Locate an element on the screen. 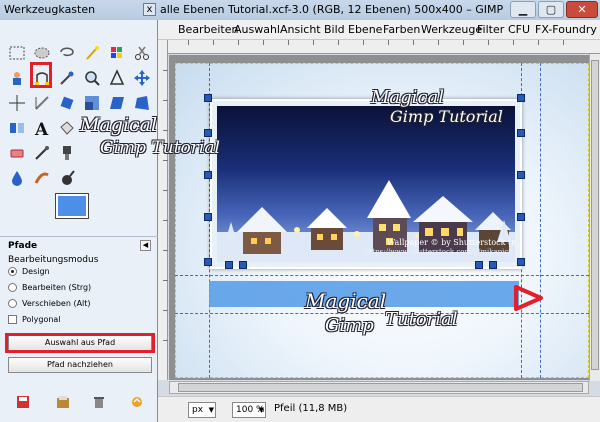  paths-tool-highlight is located at coordinates (41, 75).